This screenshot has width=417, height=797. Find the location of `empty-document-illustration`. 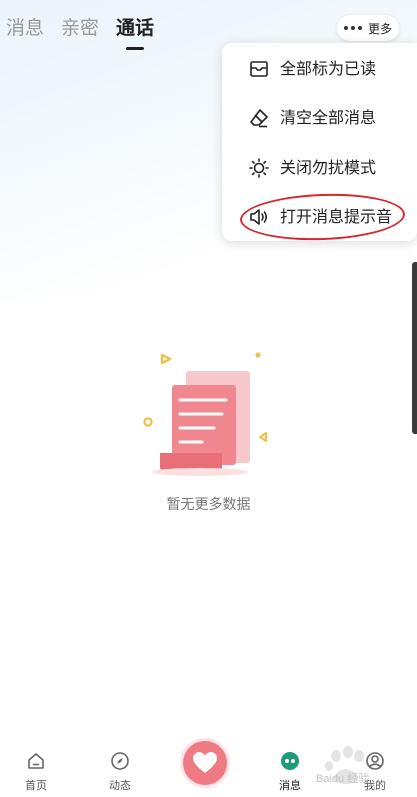

empty-document-illustration is located at coordinates (205, 414).